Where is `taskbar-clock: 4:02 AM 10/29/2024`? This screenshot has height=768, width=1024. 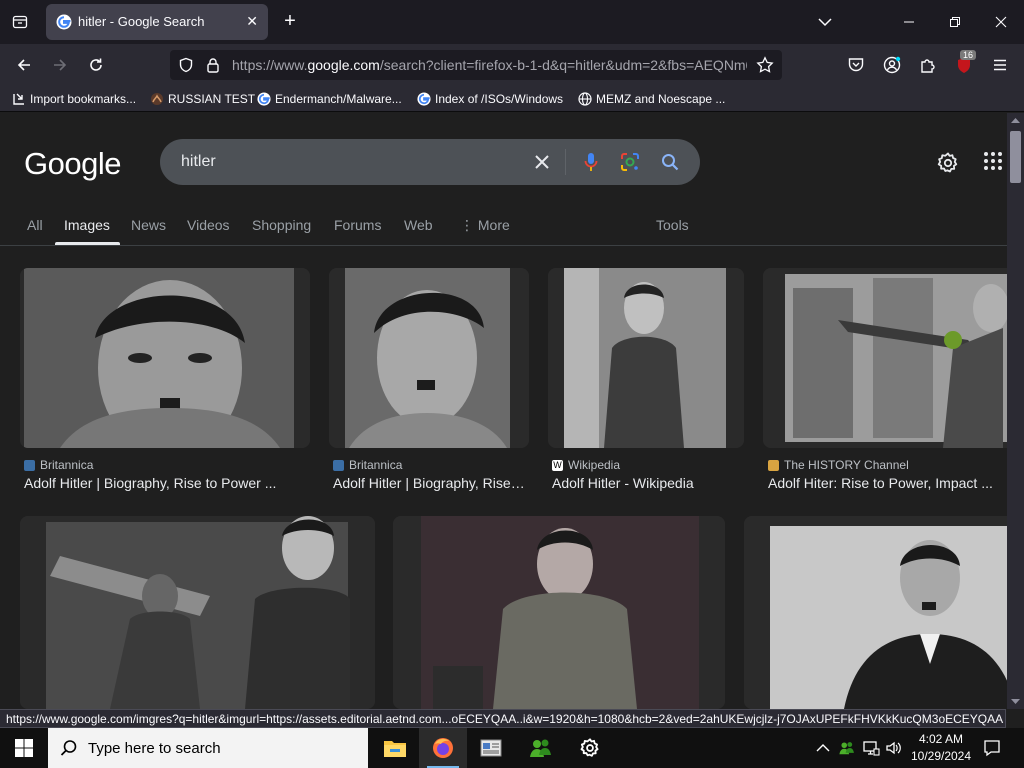
taskbar-clock: 4:02 AM 10/29/2024 is located at coordinates (941, 748).